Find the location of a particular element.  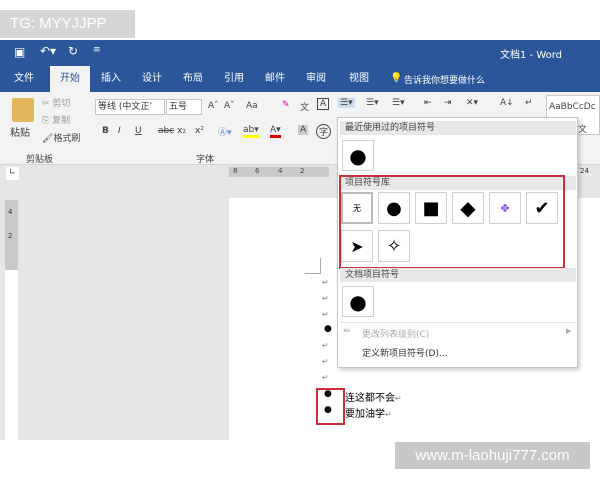

clear-format-icon: ✎ is located at coordinates (286, 105).